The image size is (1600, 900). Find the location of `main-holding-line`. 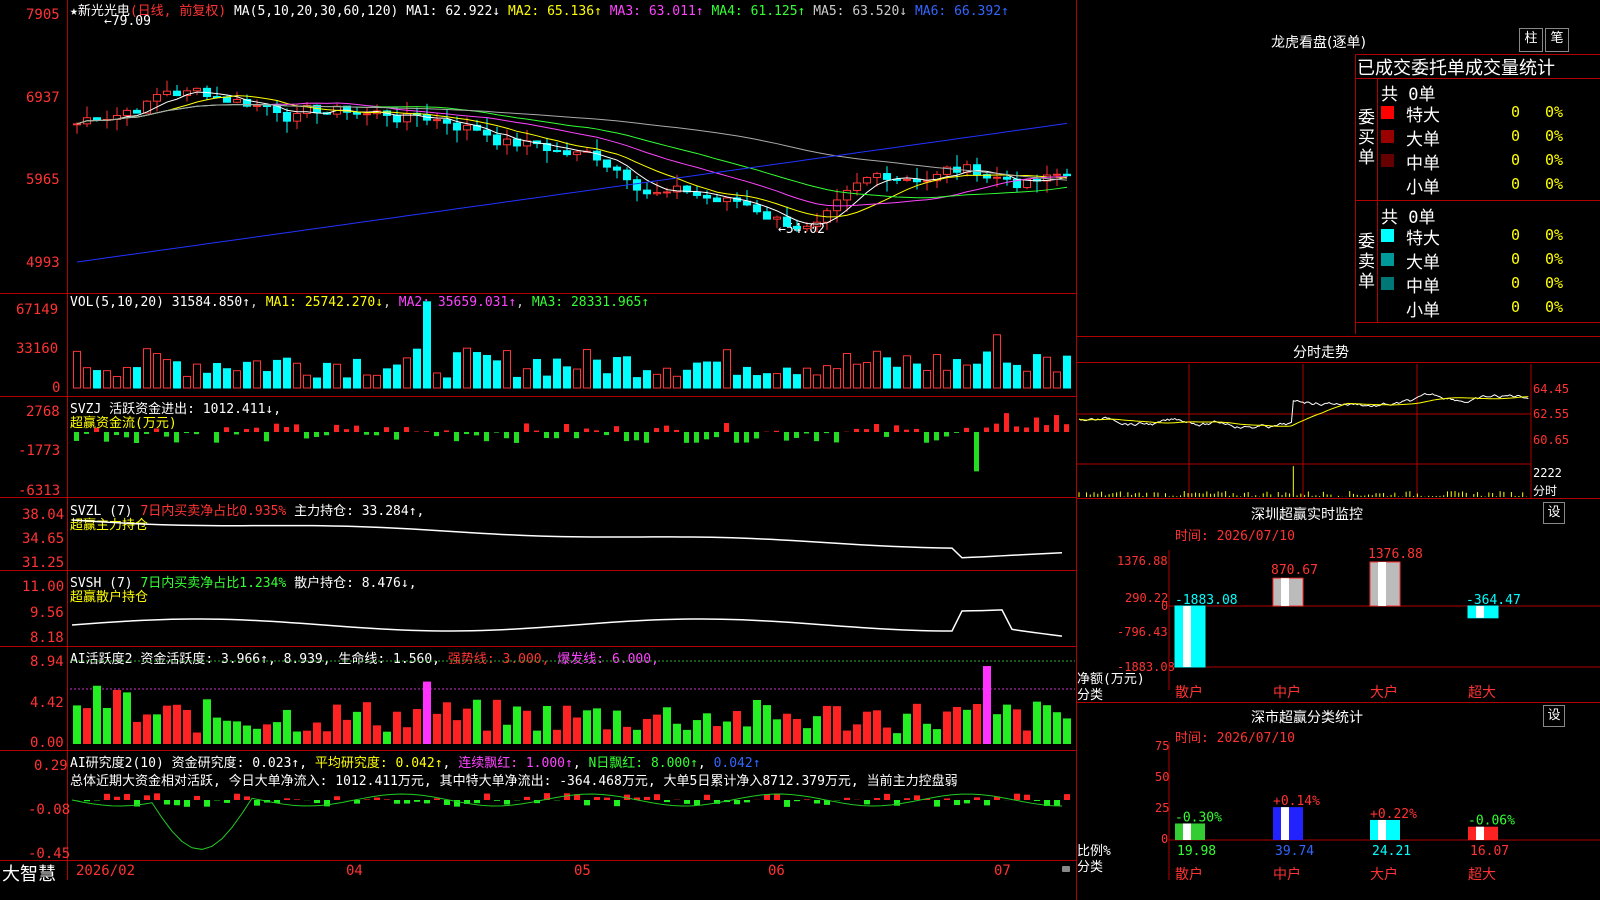

main-holding-line is located at coordinates (567, 539).